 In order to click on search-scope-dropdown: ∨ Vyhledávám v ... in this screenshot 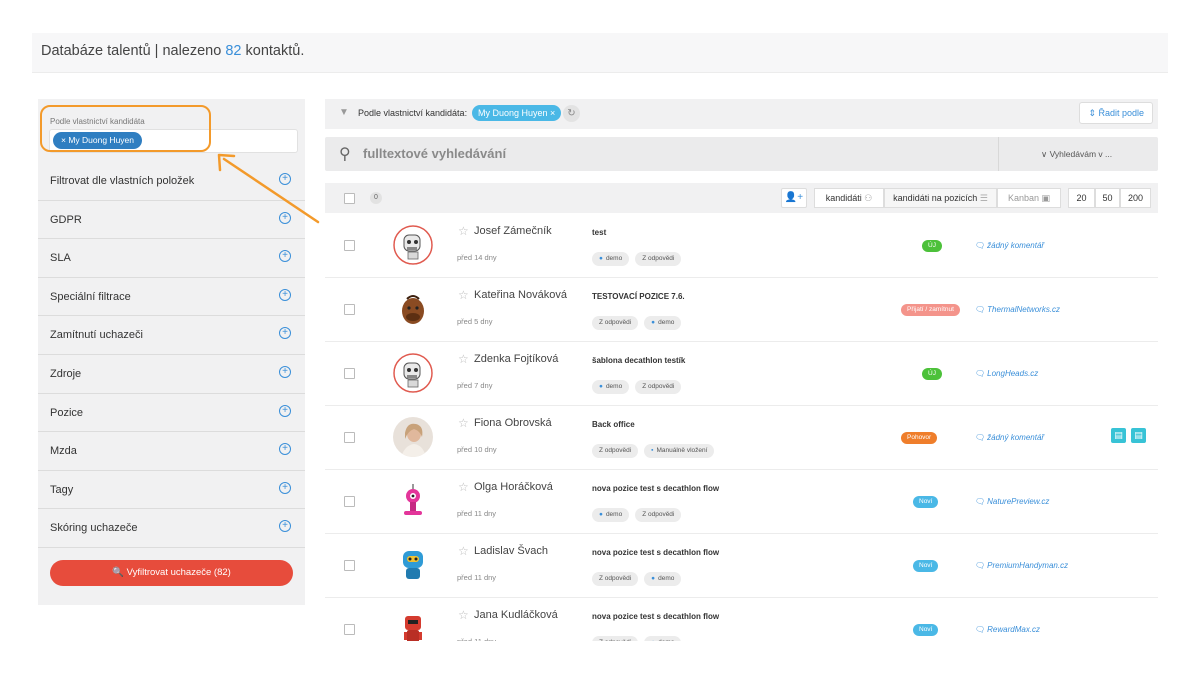, I will do `click(1076, 154)`.